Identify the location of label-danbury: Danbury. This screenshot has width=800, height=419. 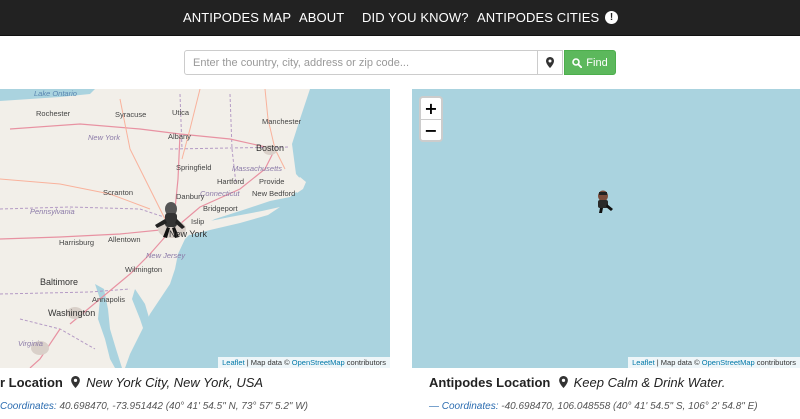
(190, 196).